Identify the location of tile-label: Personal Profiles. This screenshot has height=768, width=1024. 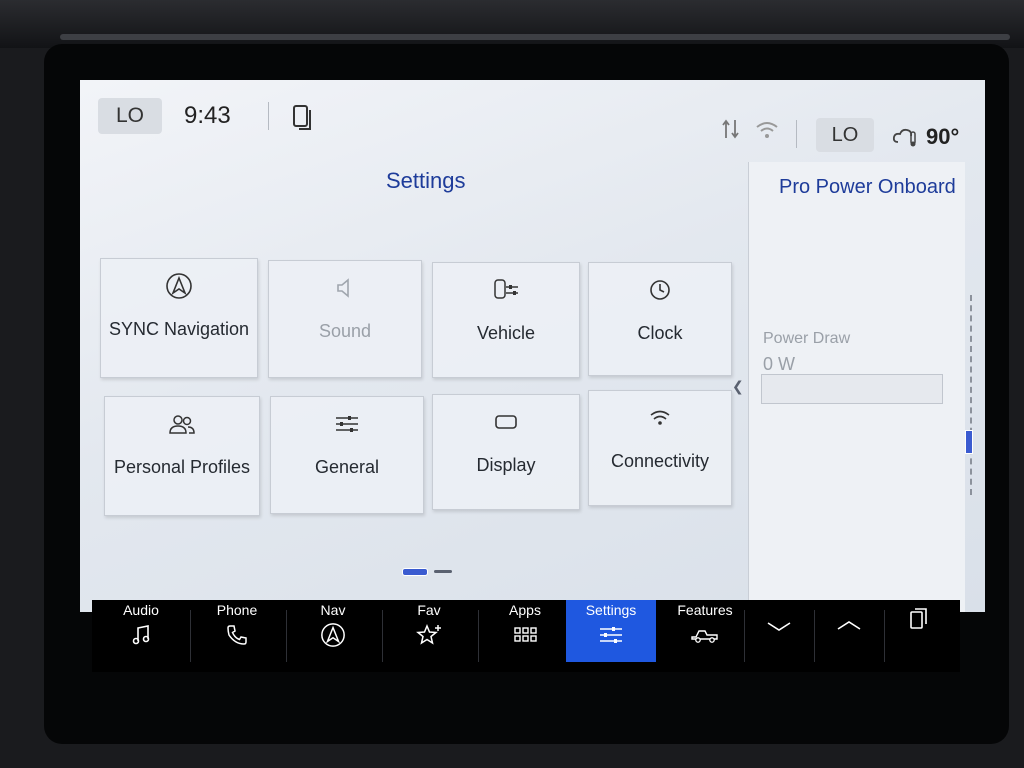
(182, 467).